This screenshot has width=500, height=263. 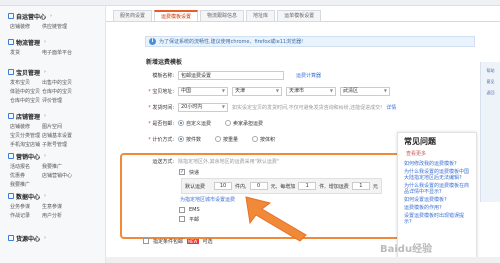 I want to click on first-fee-unit-label: 元,, so click(x=274, y=186).